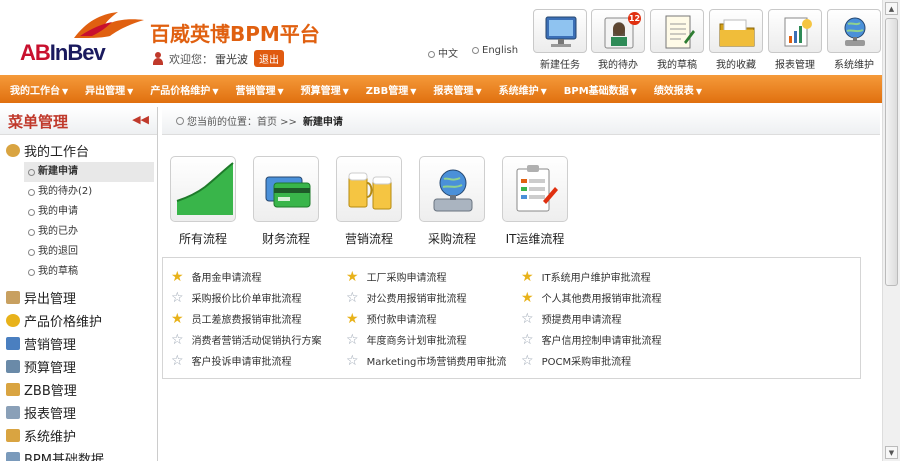 The width and height of the screenshot is (900, 461). I want to click on sidebar-section-reports: 报表管理, so click(78, 412).